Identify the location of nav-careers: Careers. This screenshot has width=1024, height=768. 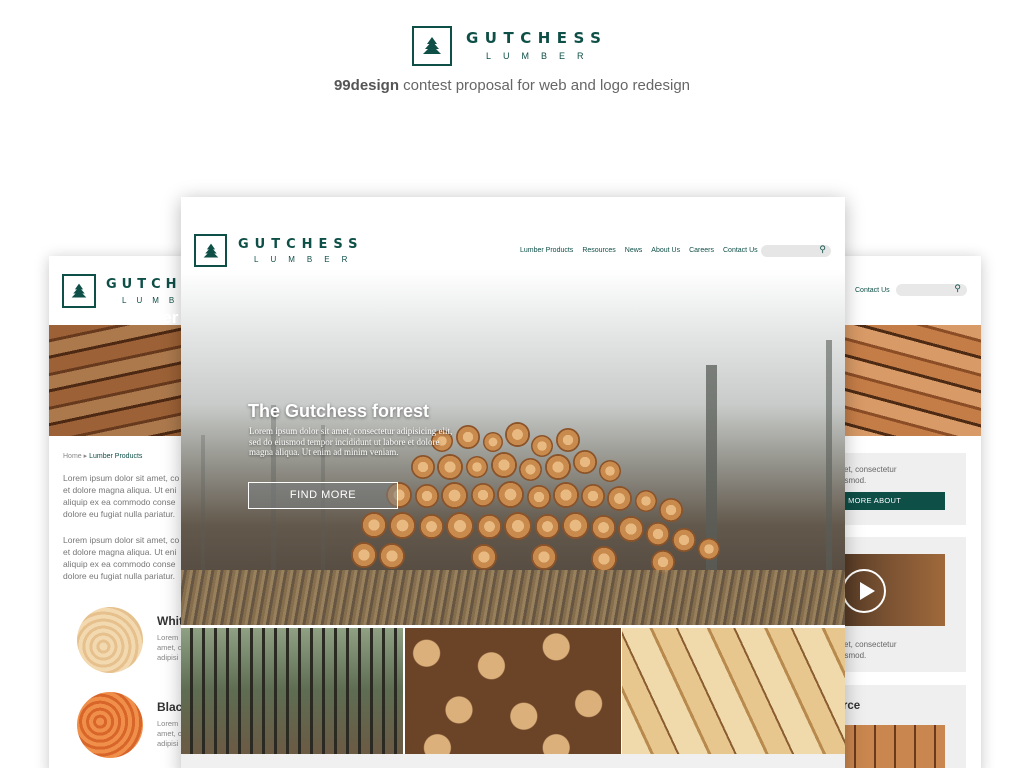
(701, 250).